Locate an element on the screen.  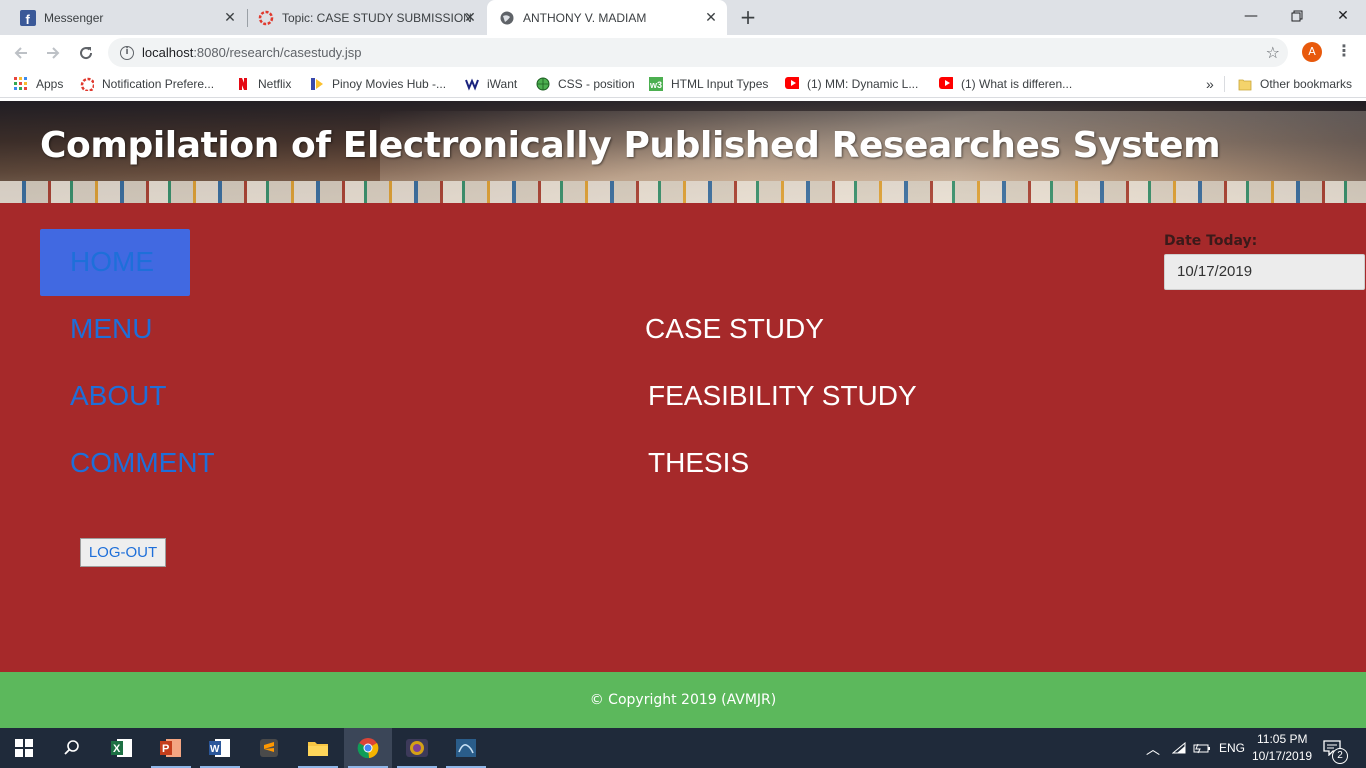
wifi-icon is located at coordinates (1179, 748).